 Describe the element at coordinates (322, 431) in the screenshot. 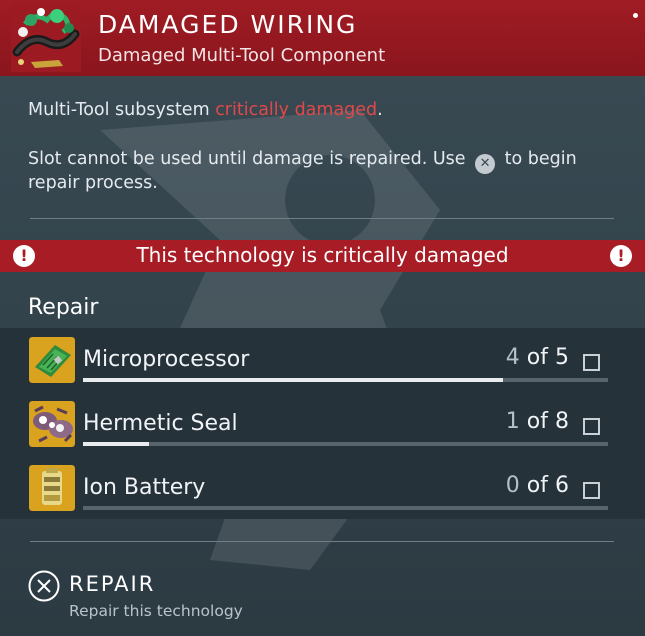

I see `repair-item-hermetic-seal: Hermetic Seal 1 of 8` at that location.